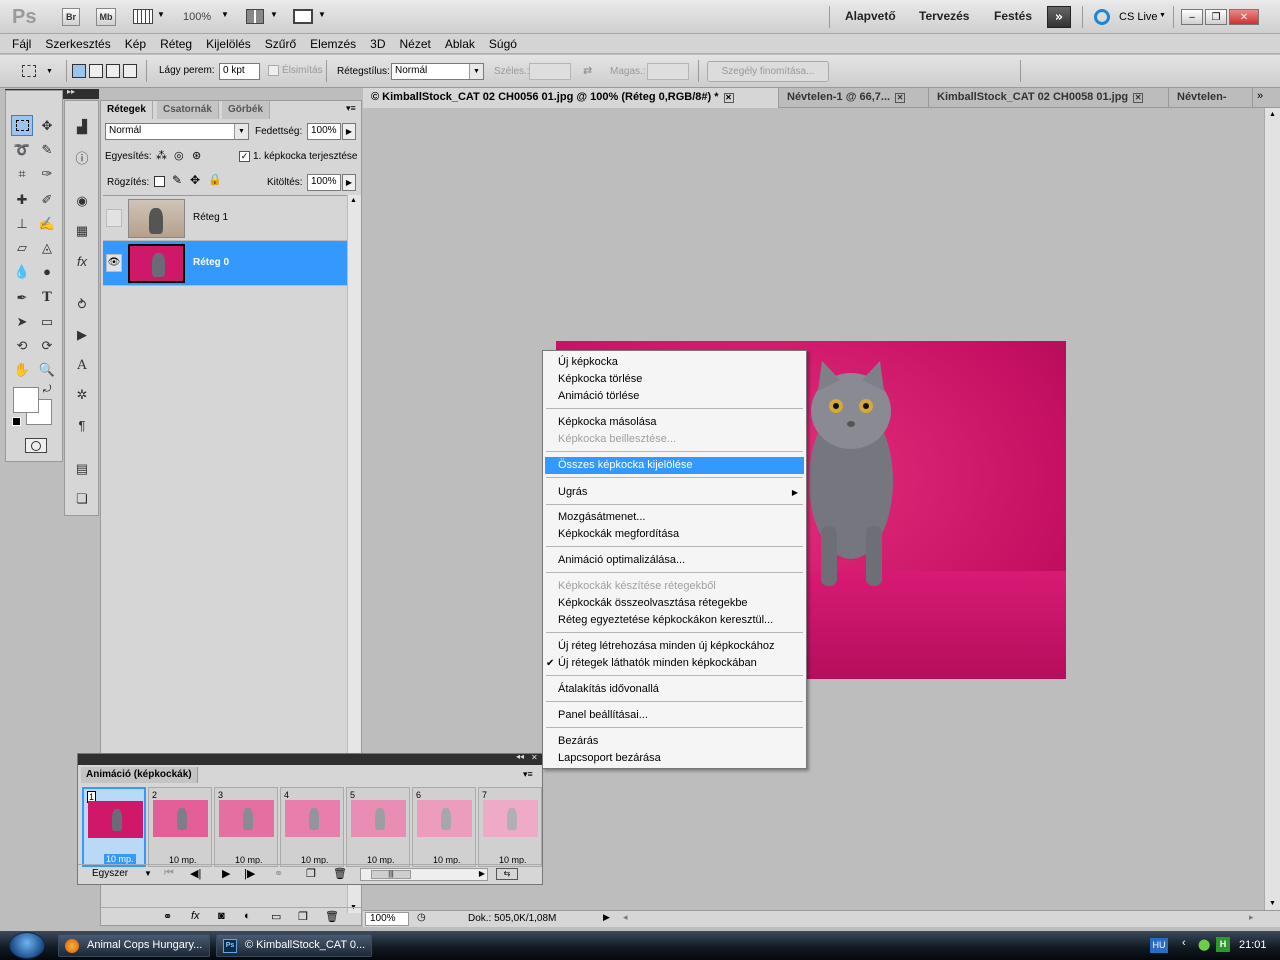  Describe the element at coordinates (674, 362) in the screenshot. I see `menu-item-new-frame: Új képkocka` at that location.